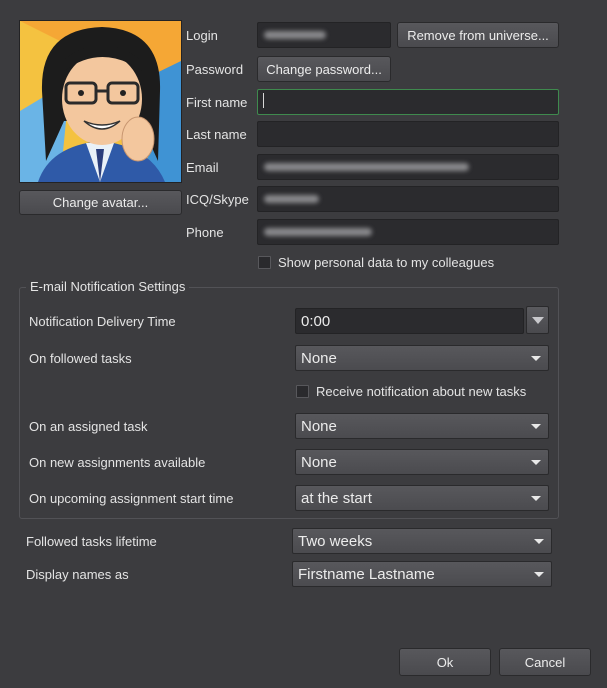  What do you see at coordinates (409, 321) in the screenshot?
I see `delivery-time-input: 0:00` at bounding box center [409, 321].